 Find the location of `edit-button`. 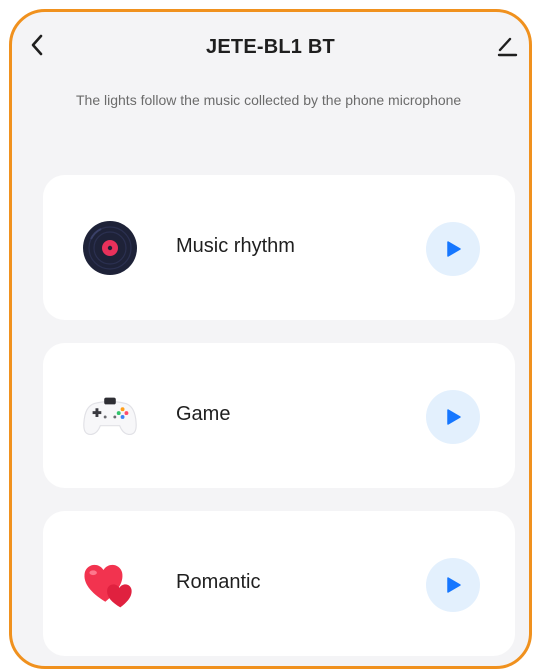

edit-button is located at coordinates (507, 46).